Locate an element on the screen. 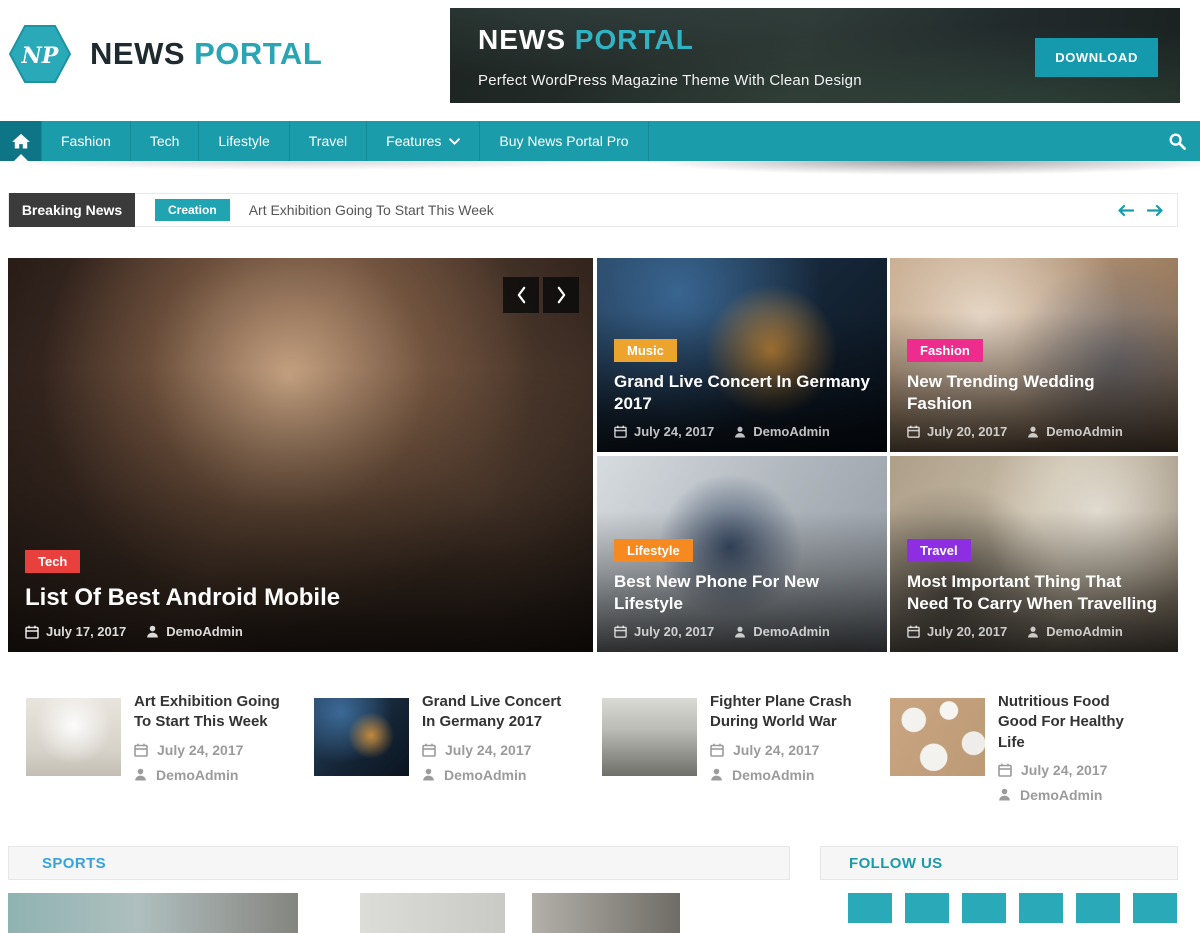 This screenshot has width=1200, height=933. search-button is located at coordinates (1177, 141).